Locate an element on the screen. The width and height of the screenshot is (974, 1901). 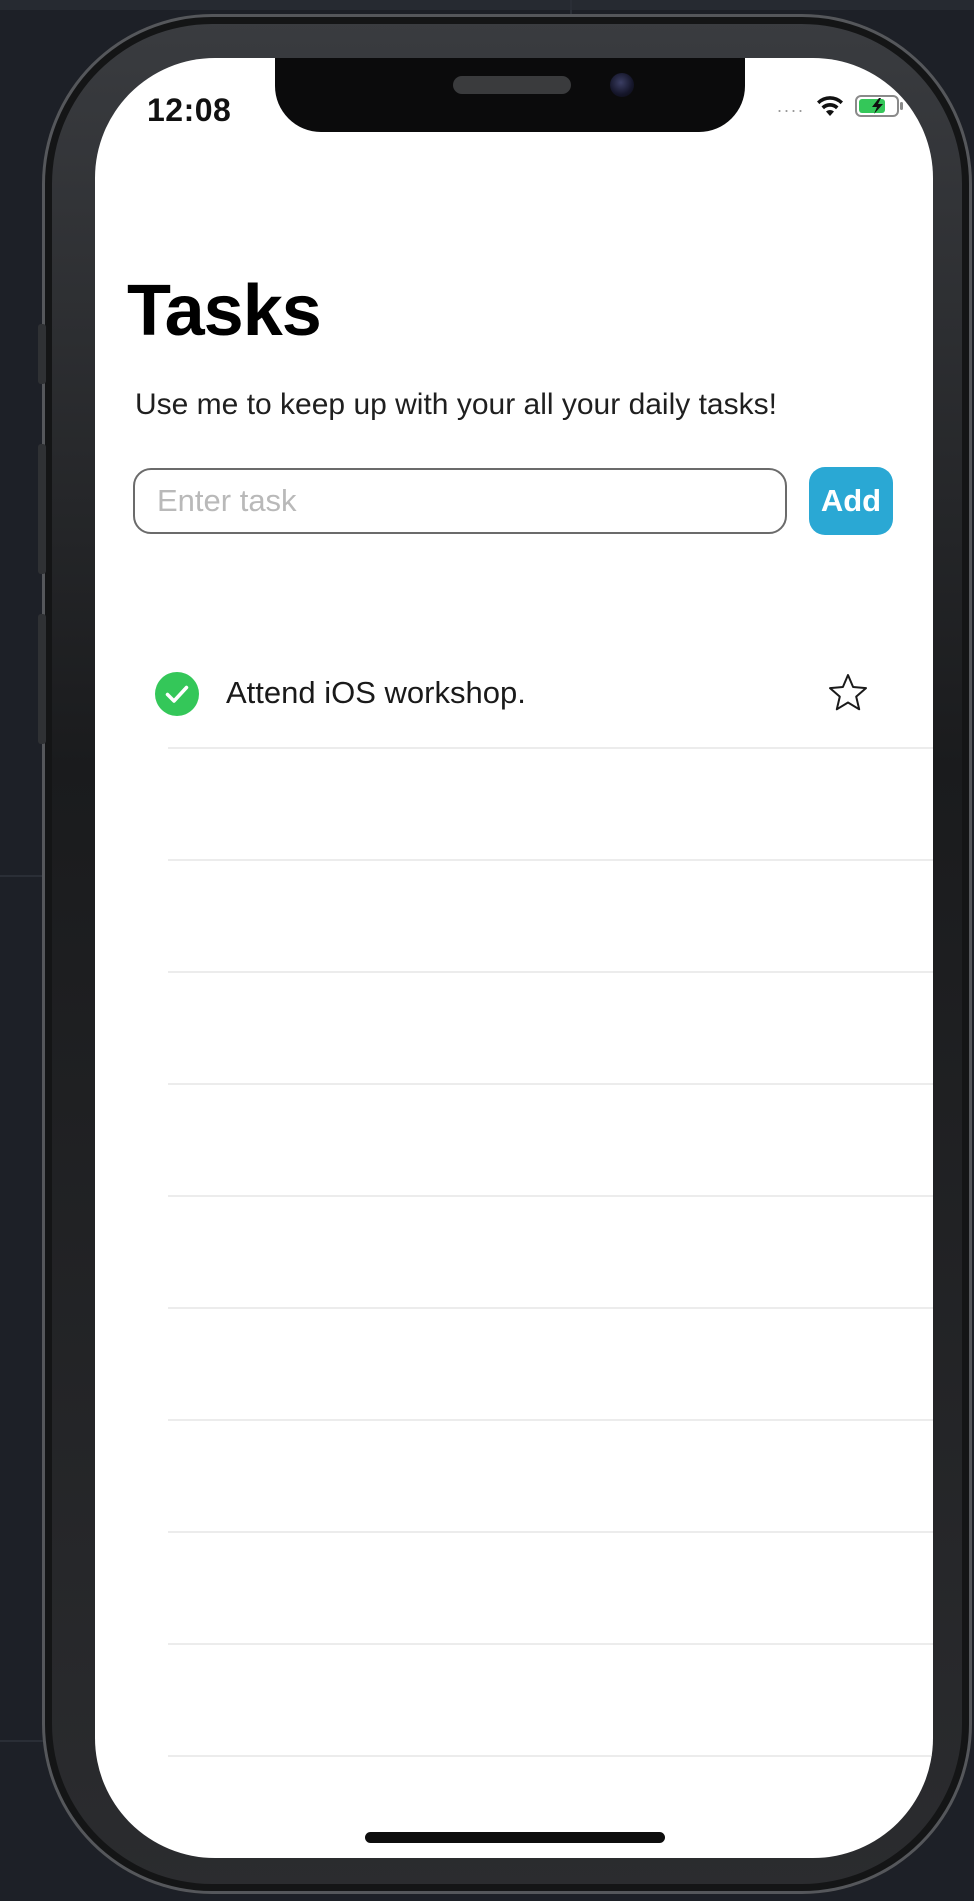
notch is located at coordinates (510, 95).